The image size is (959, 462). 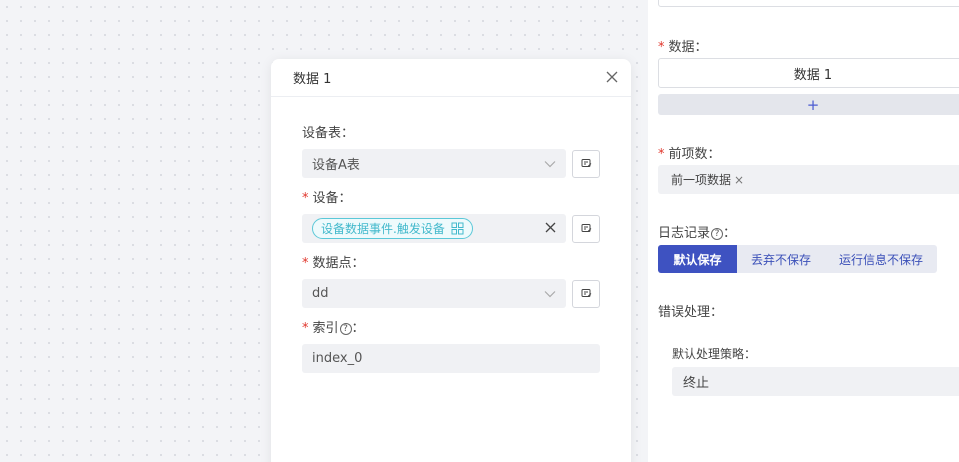 I want to click on prev-label-row: * 前项数：, so click(x=689, y=152).